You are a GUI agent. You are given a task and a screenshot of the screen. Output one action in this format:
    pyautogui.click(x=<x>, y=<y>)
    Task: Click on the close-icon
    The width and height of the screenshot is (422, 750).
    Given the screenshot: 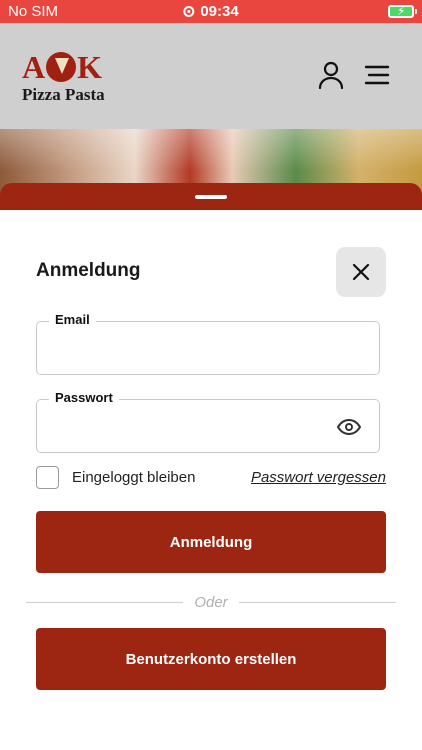 What is the action you would take?
    pyautogui.click(x=361, y=272)
    